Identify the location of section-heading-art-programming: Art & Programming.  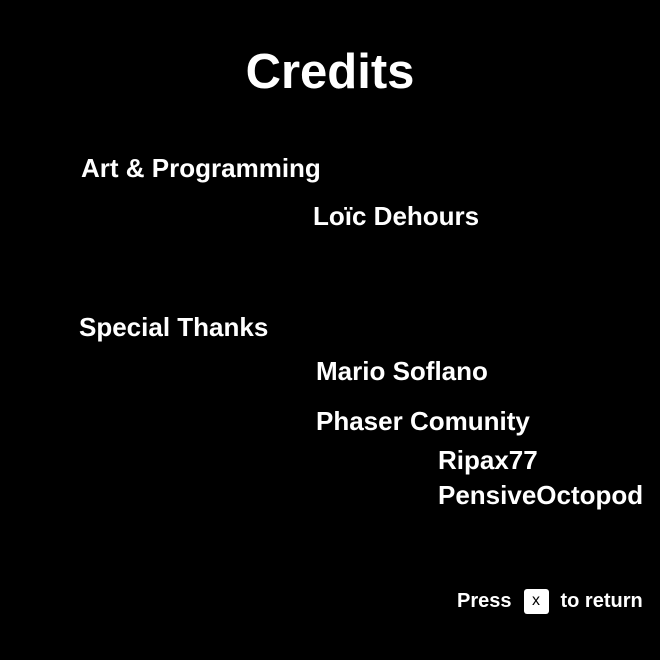
(201, 168).